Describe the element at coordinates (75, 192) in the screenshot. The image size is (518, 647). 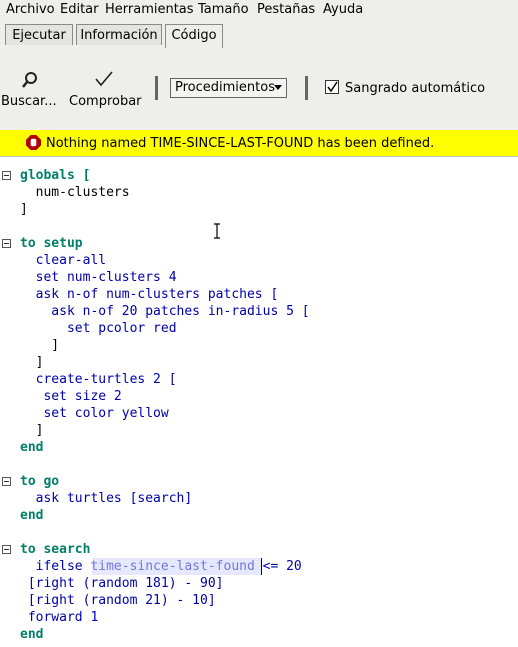
I see `code-line: num-clusters` at that location.